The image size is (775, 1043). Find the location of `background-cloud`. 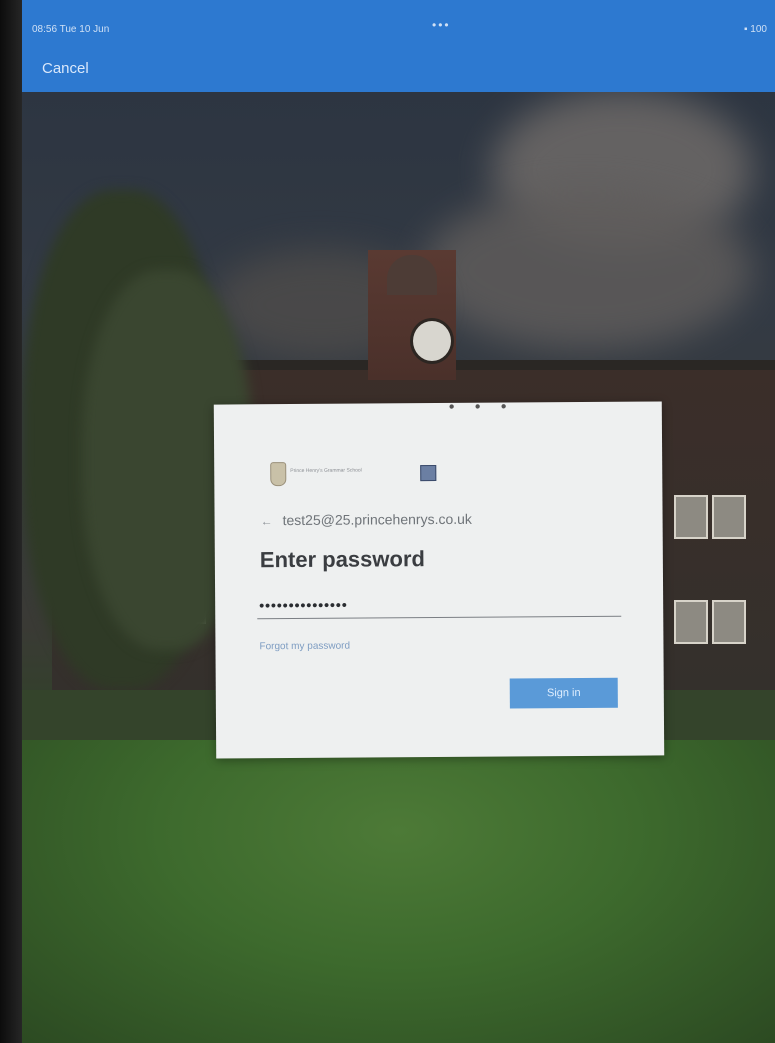

background-cloud is located at coordinates (587, 270).